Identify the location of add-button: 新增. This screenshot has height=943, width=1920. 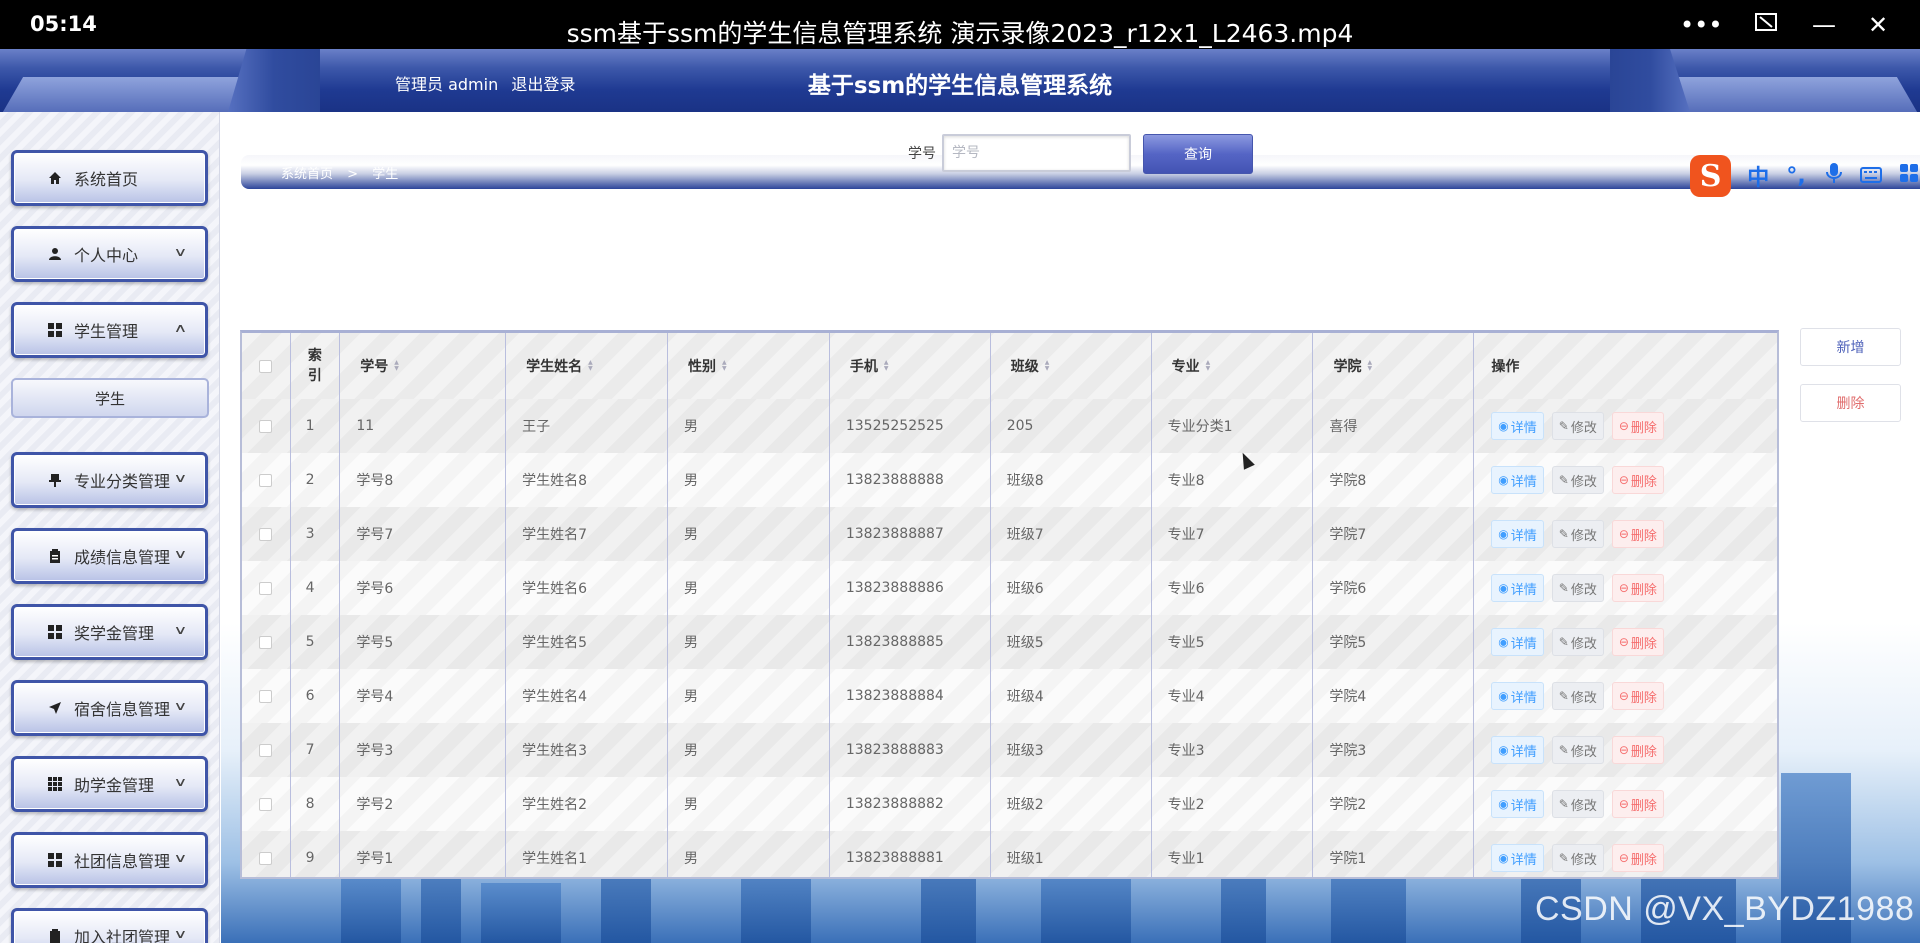
(1850, 347).